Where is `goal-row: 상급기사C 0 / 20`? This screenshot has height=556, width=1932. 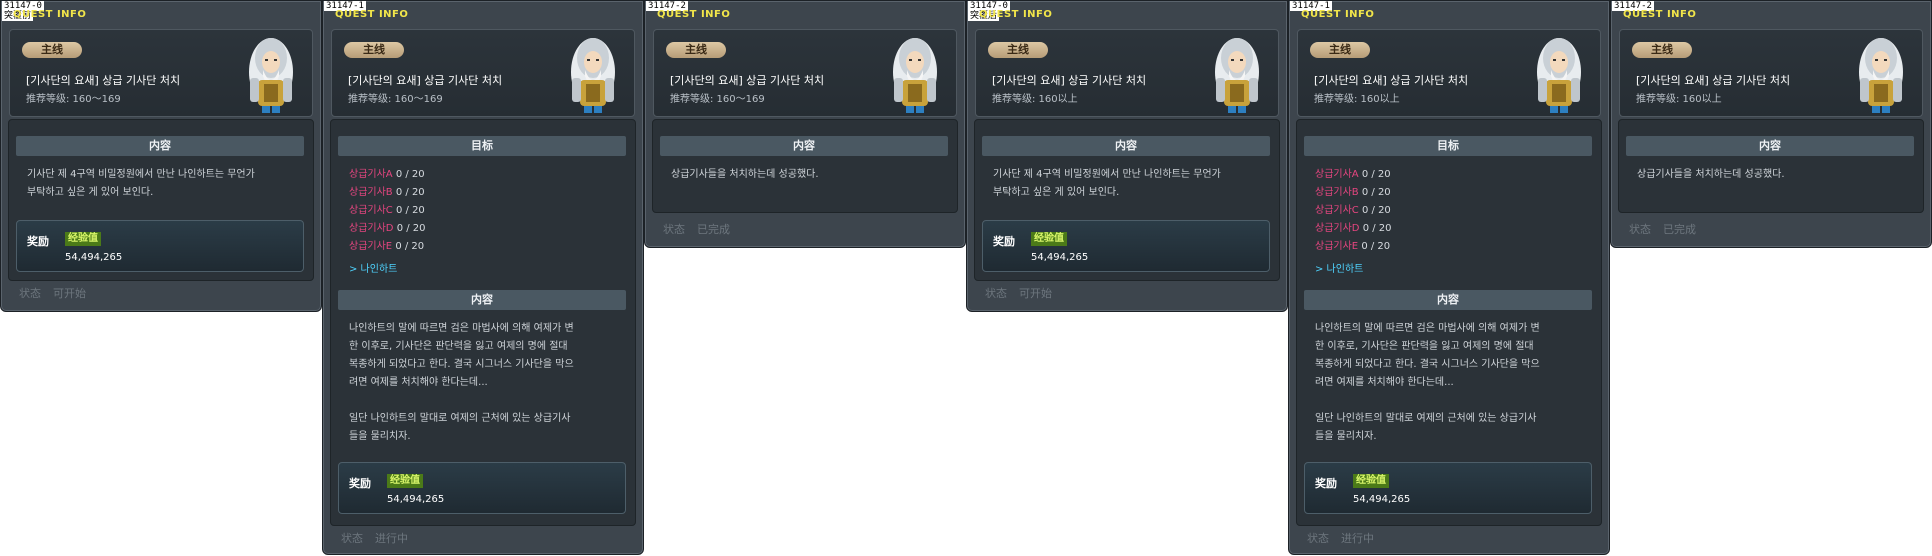
goal-row: 상급기사C 0 / 20 is located at coordinates (1353, 211).